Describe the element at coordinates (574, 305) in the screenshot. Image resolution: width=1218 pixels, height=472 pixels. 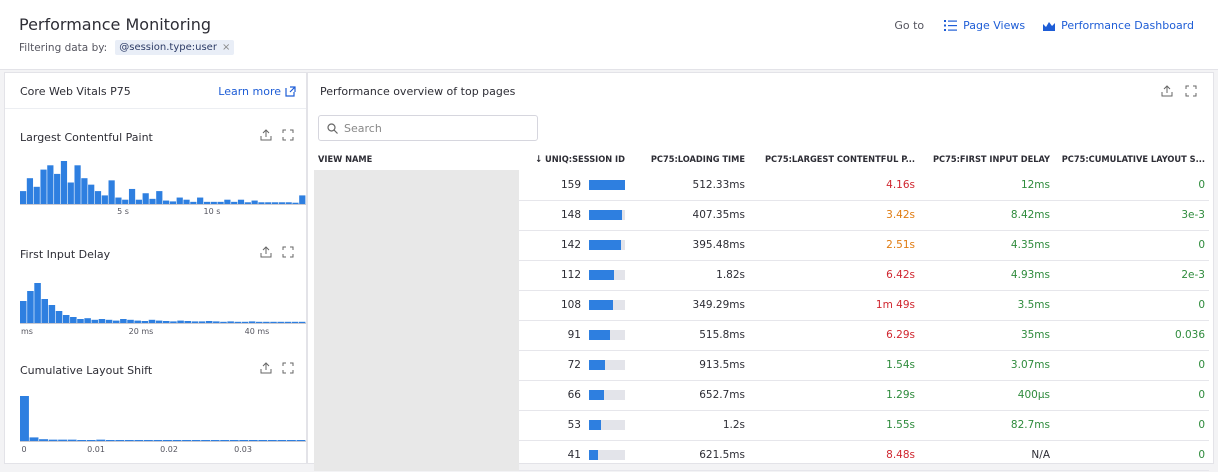
I see `session-cell: 108` at that location.